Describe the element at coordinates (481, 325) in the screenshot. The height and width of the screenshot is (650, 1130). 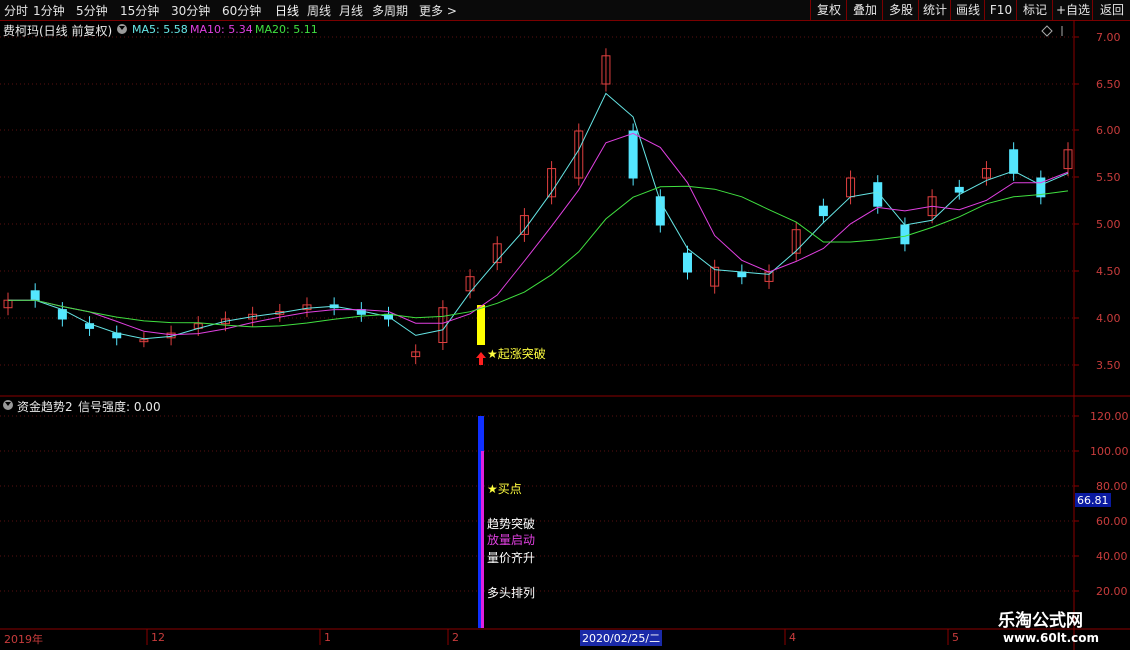
I see `breakout-candle` at that location.